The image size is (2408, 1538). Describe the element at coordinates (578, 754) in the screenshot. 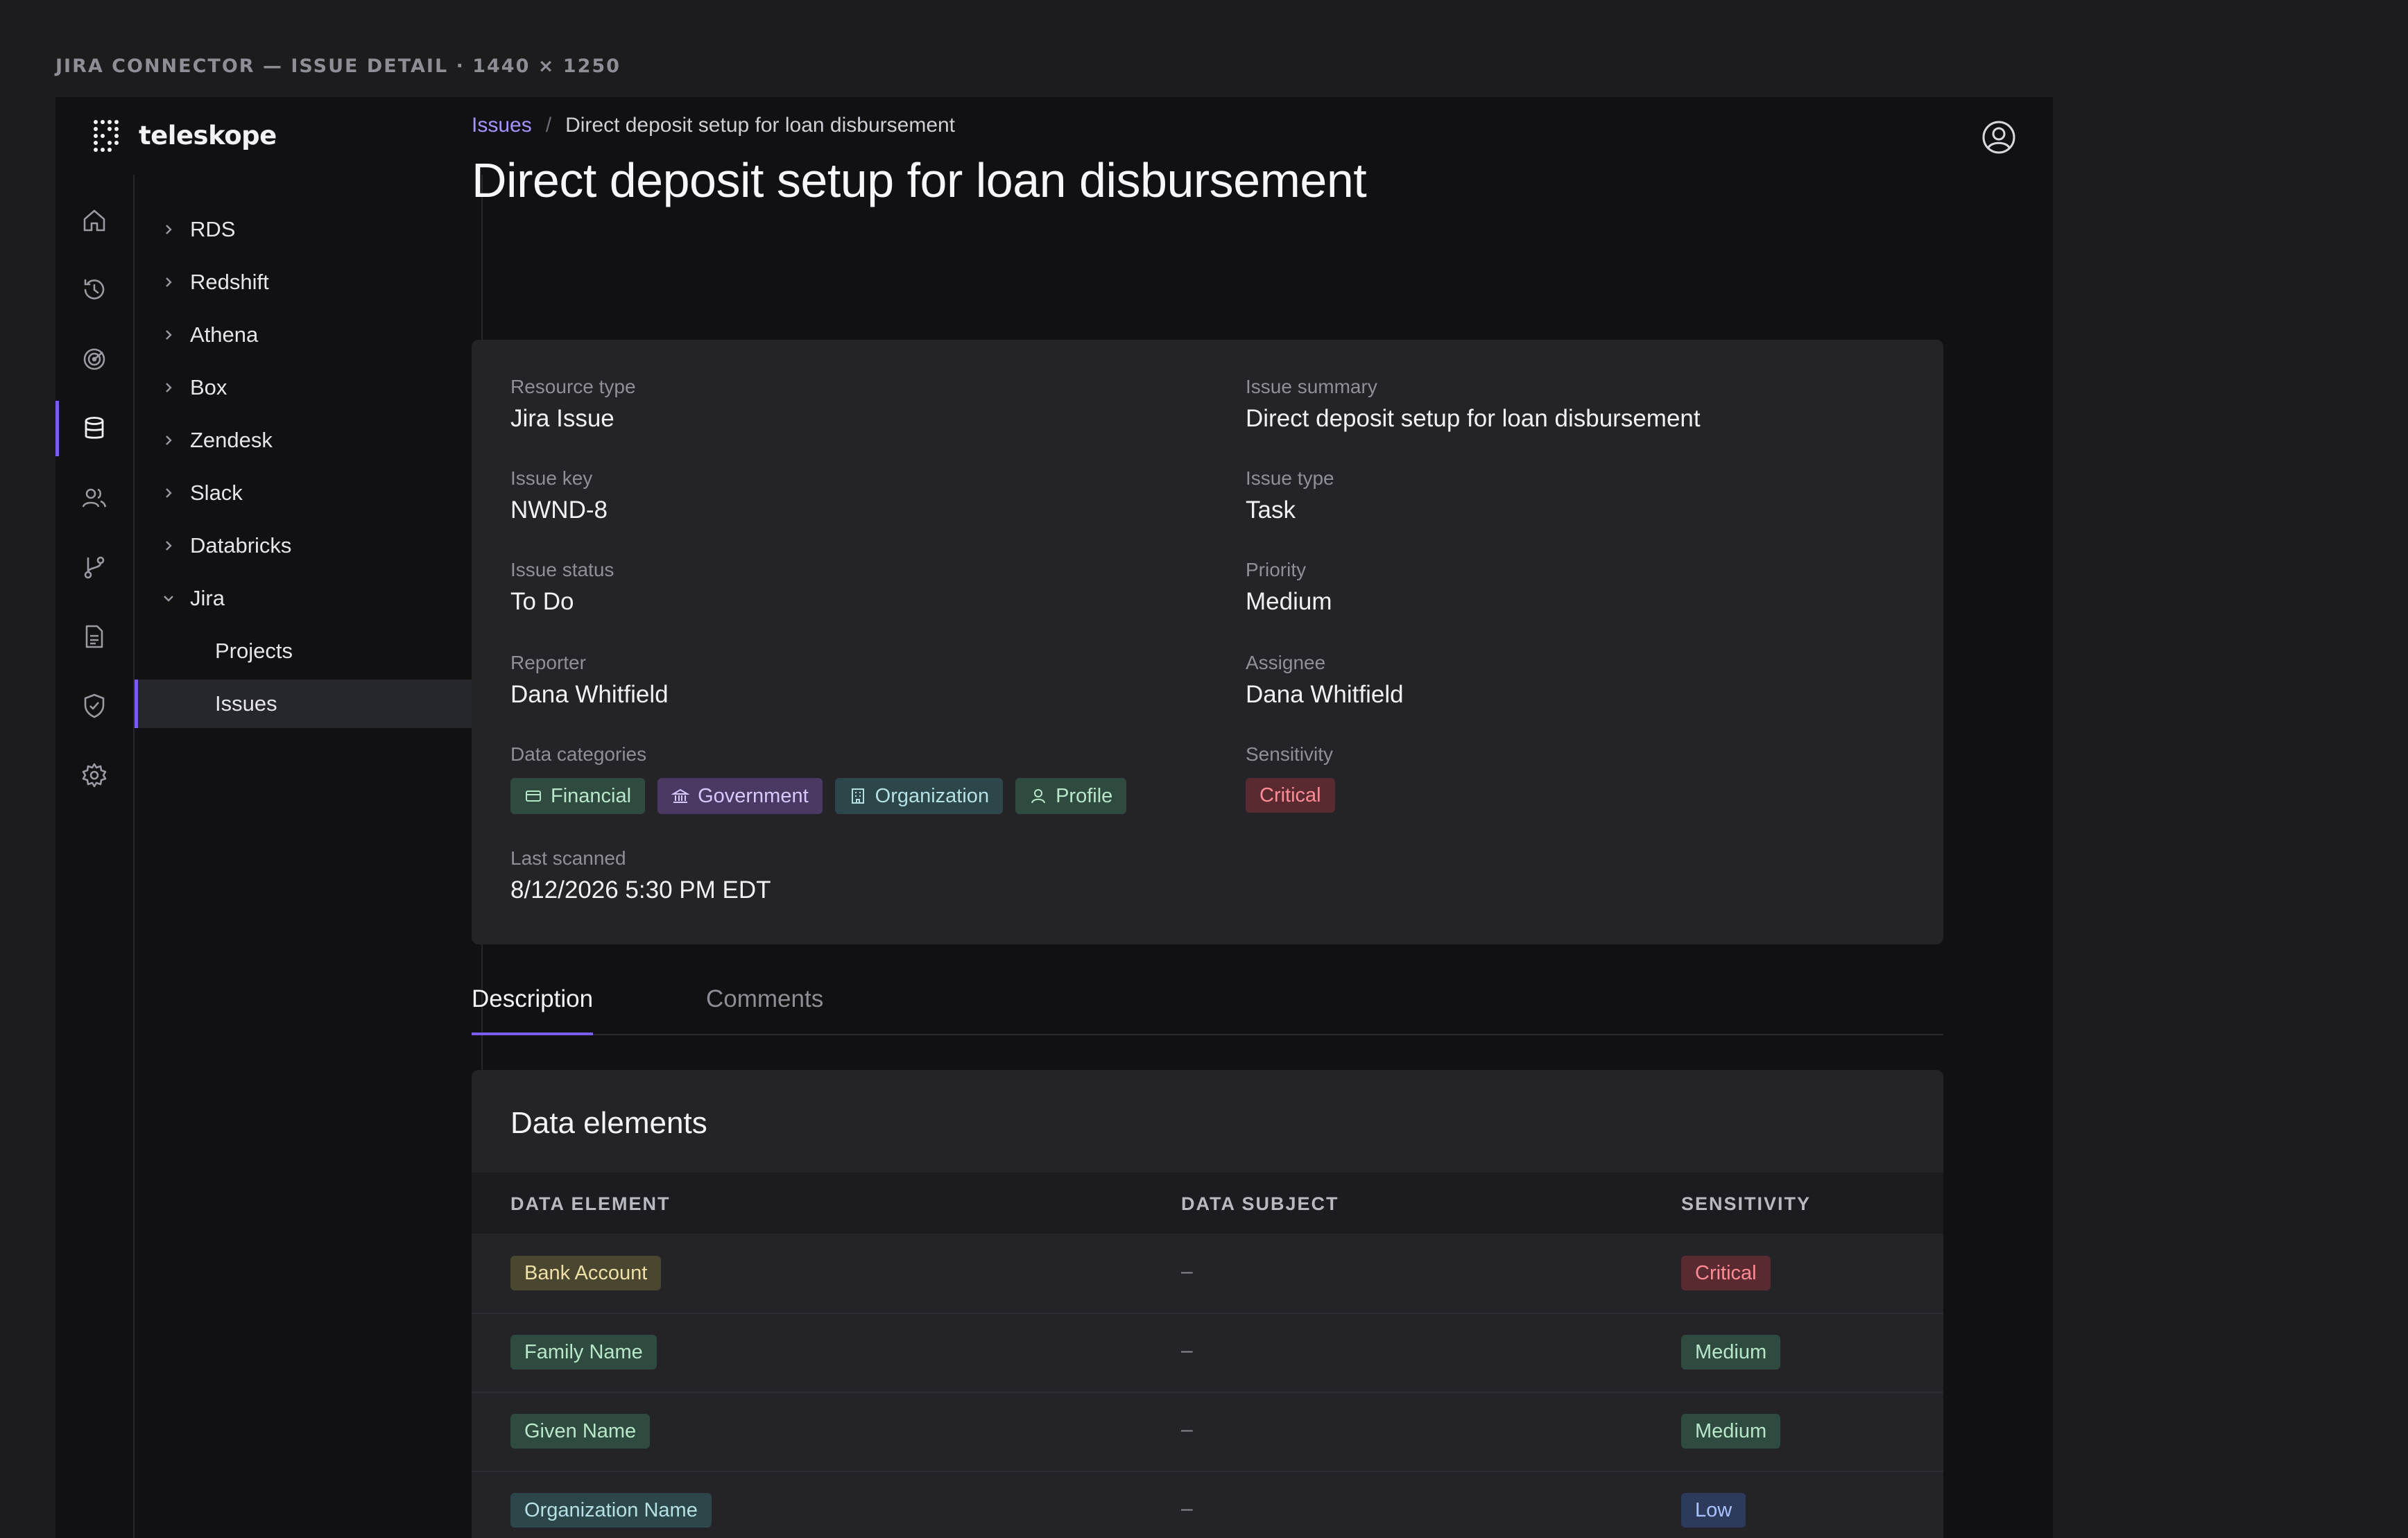

I see `field-label: Data categories` at that location.